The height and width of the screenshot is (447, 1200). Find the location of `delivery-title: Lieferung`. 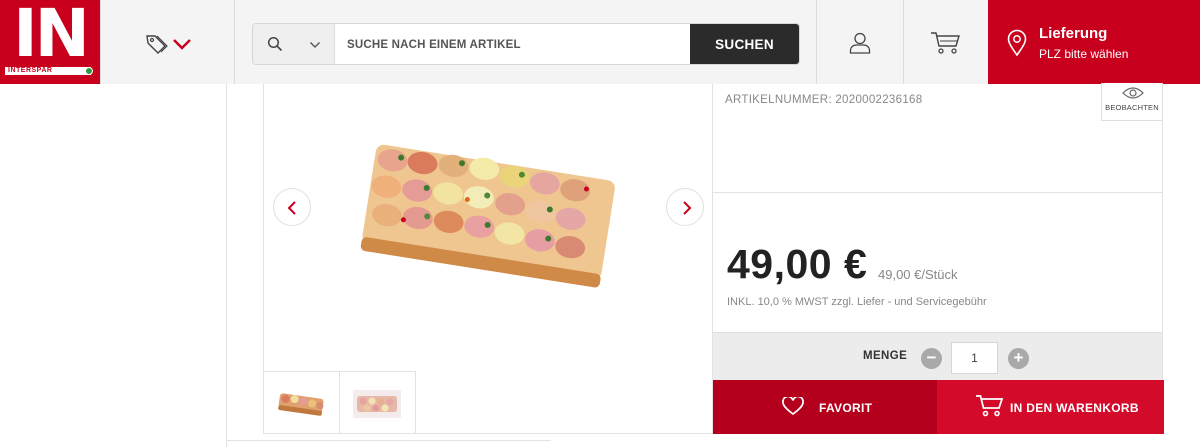

delivery-title: Lieferung is located at coordinates (1073, 33).